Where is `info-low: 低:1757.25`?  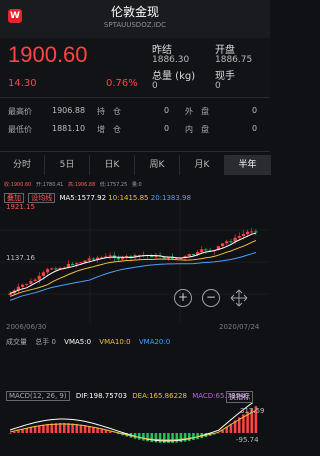
info-low: 低:1757.25 is located at coordinates (113, 185).